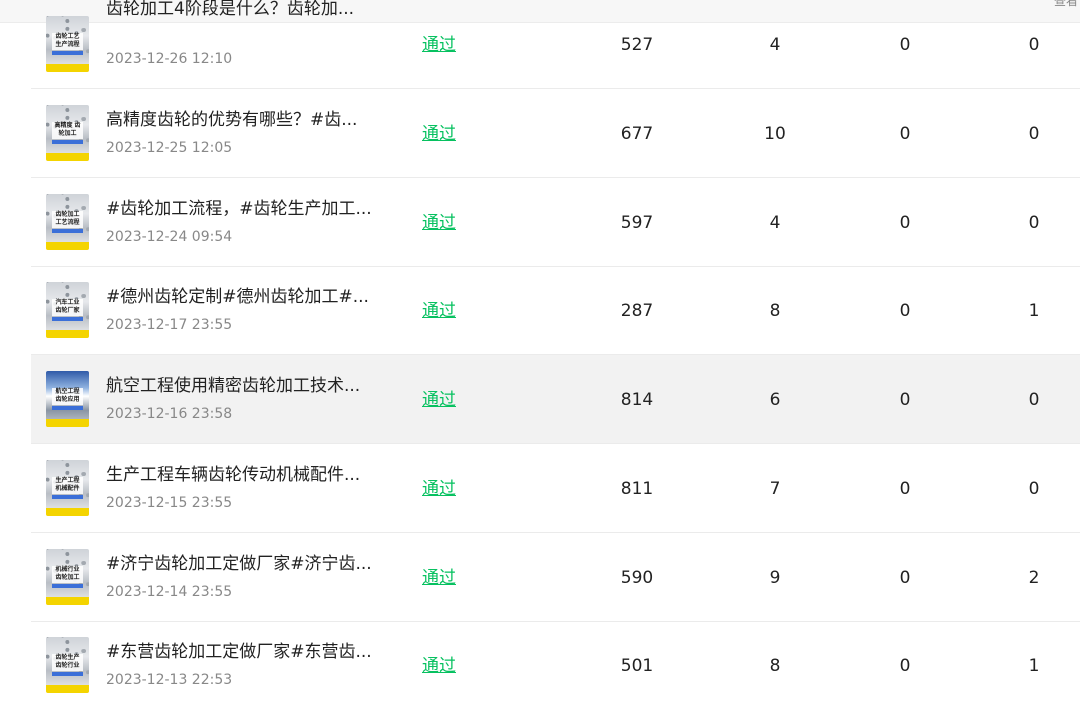 Image resolution: width=1080 pixels, height=710 pixels. I want to click on thumbnail: 航空工程 齿轮应用, so click(67, 399).